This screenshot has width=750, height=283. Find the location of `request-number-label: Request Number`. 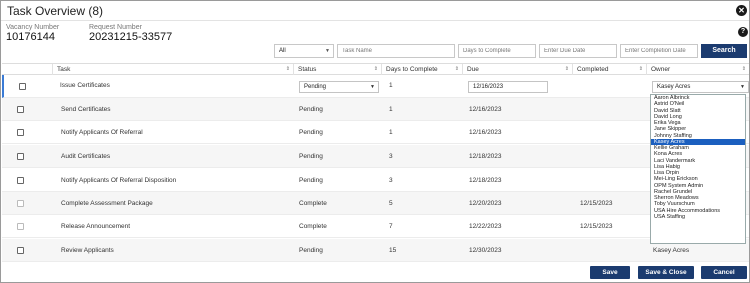

request-number-label: Request Number is located at coordinates (115, 27).